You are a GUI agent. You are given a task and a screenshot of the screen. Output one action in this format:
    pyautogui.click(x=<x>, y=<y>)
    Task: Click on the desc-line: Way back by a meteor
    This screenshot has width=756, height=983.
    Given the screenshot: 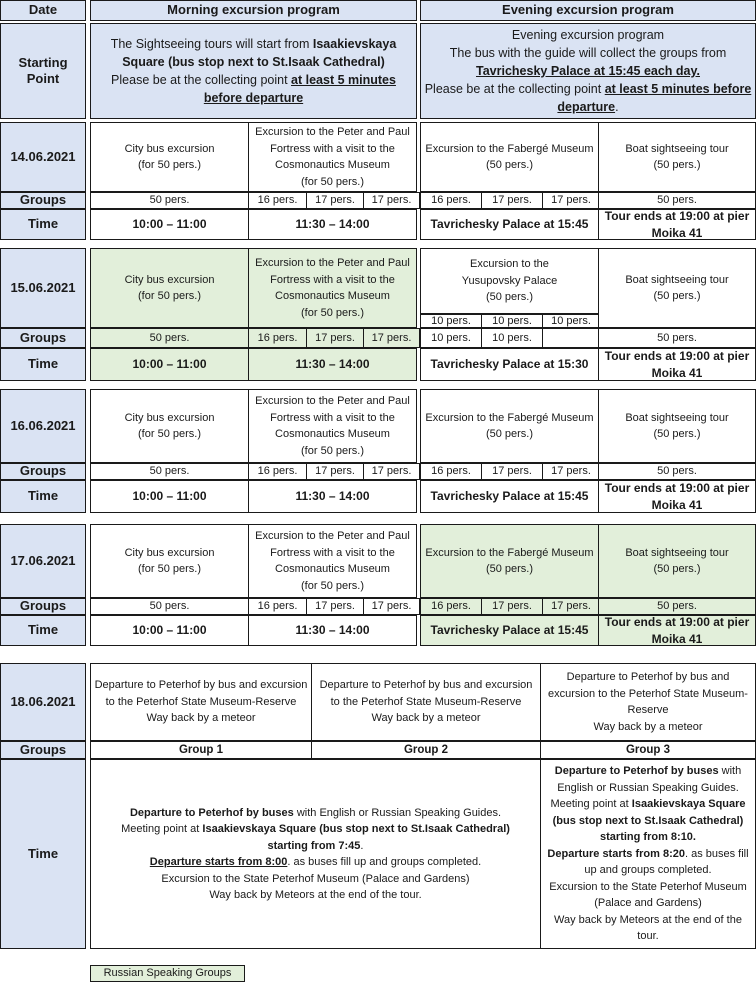 What is the action you would take?
    pyautogui.click(x=426, y=718)
    